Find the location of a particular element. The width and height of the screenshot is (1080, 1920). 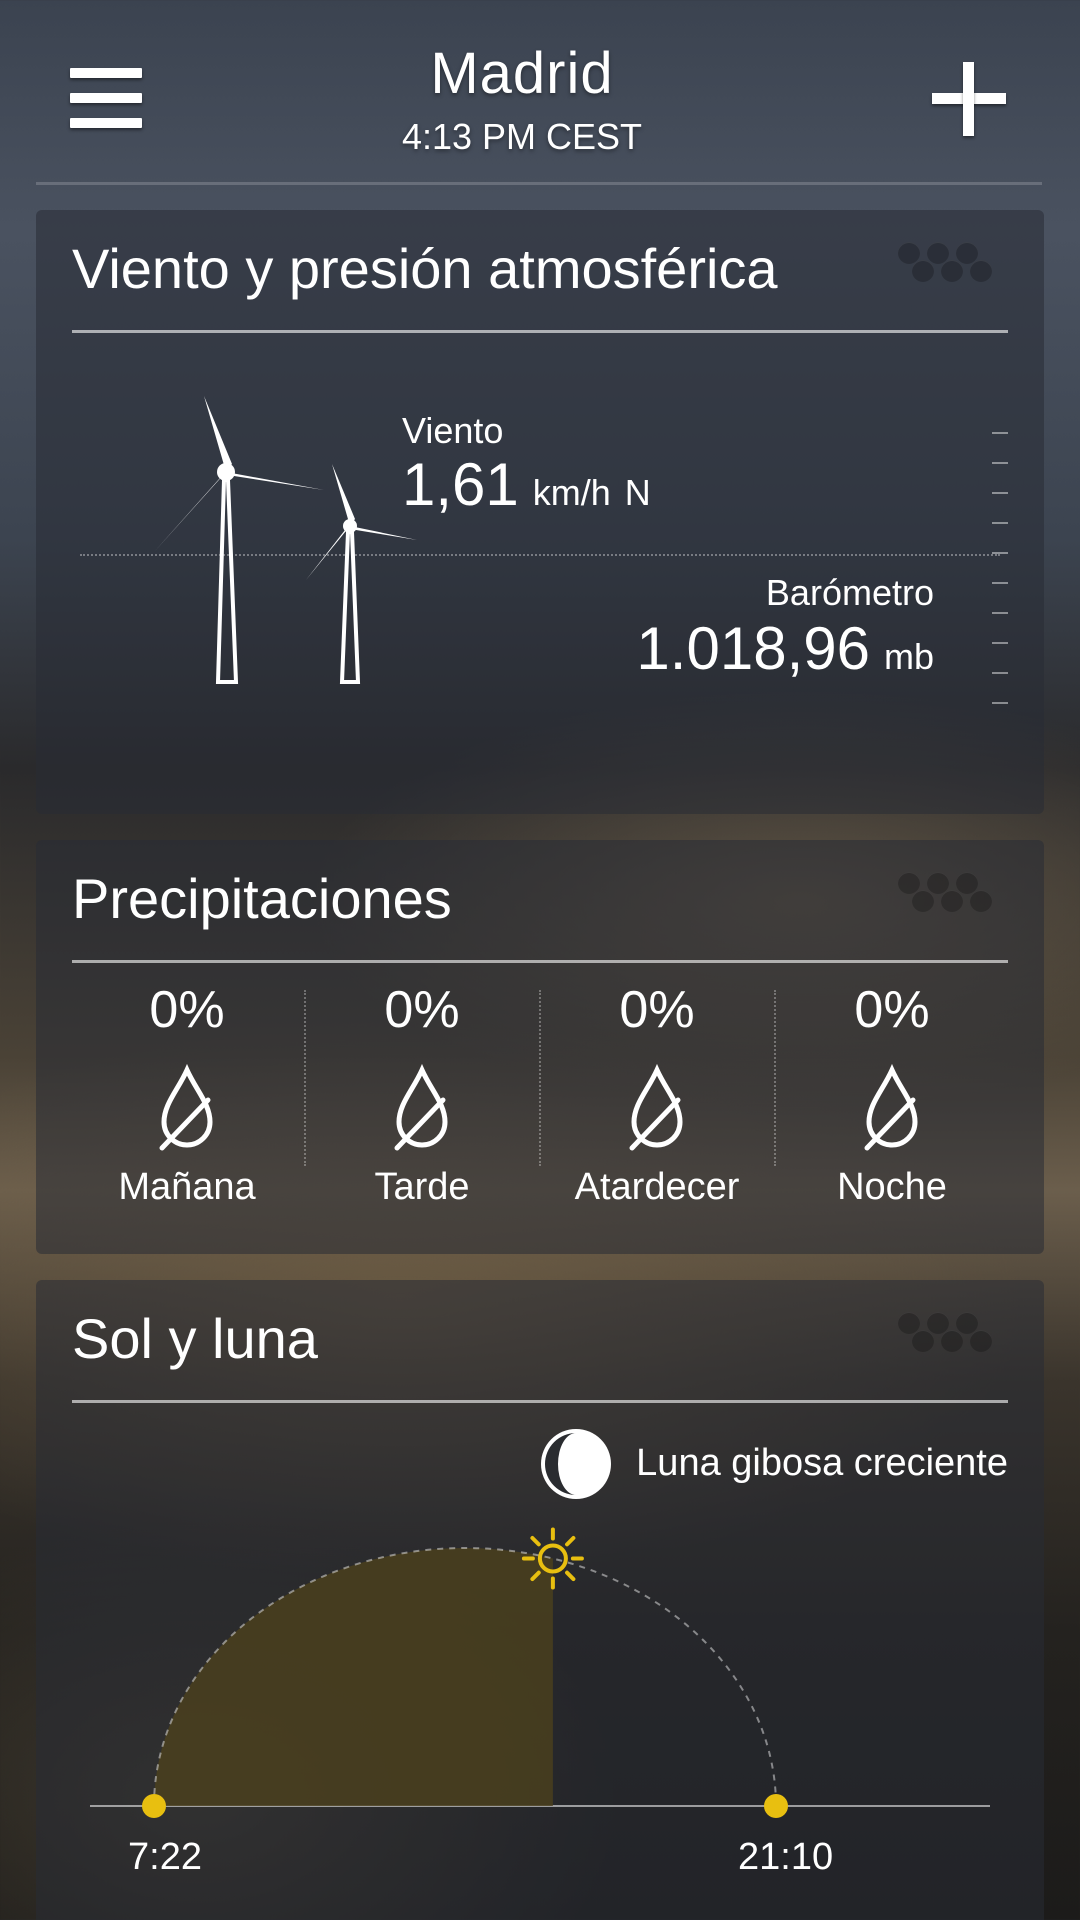

pressure-scale is located at coordinates (1000, 582).